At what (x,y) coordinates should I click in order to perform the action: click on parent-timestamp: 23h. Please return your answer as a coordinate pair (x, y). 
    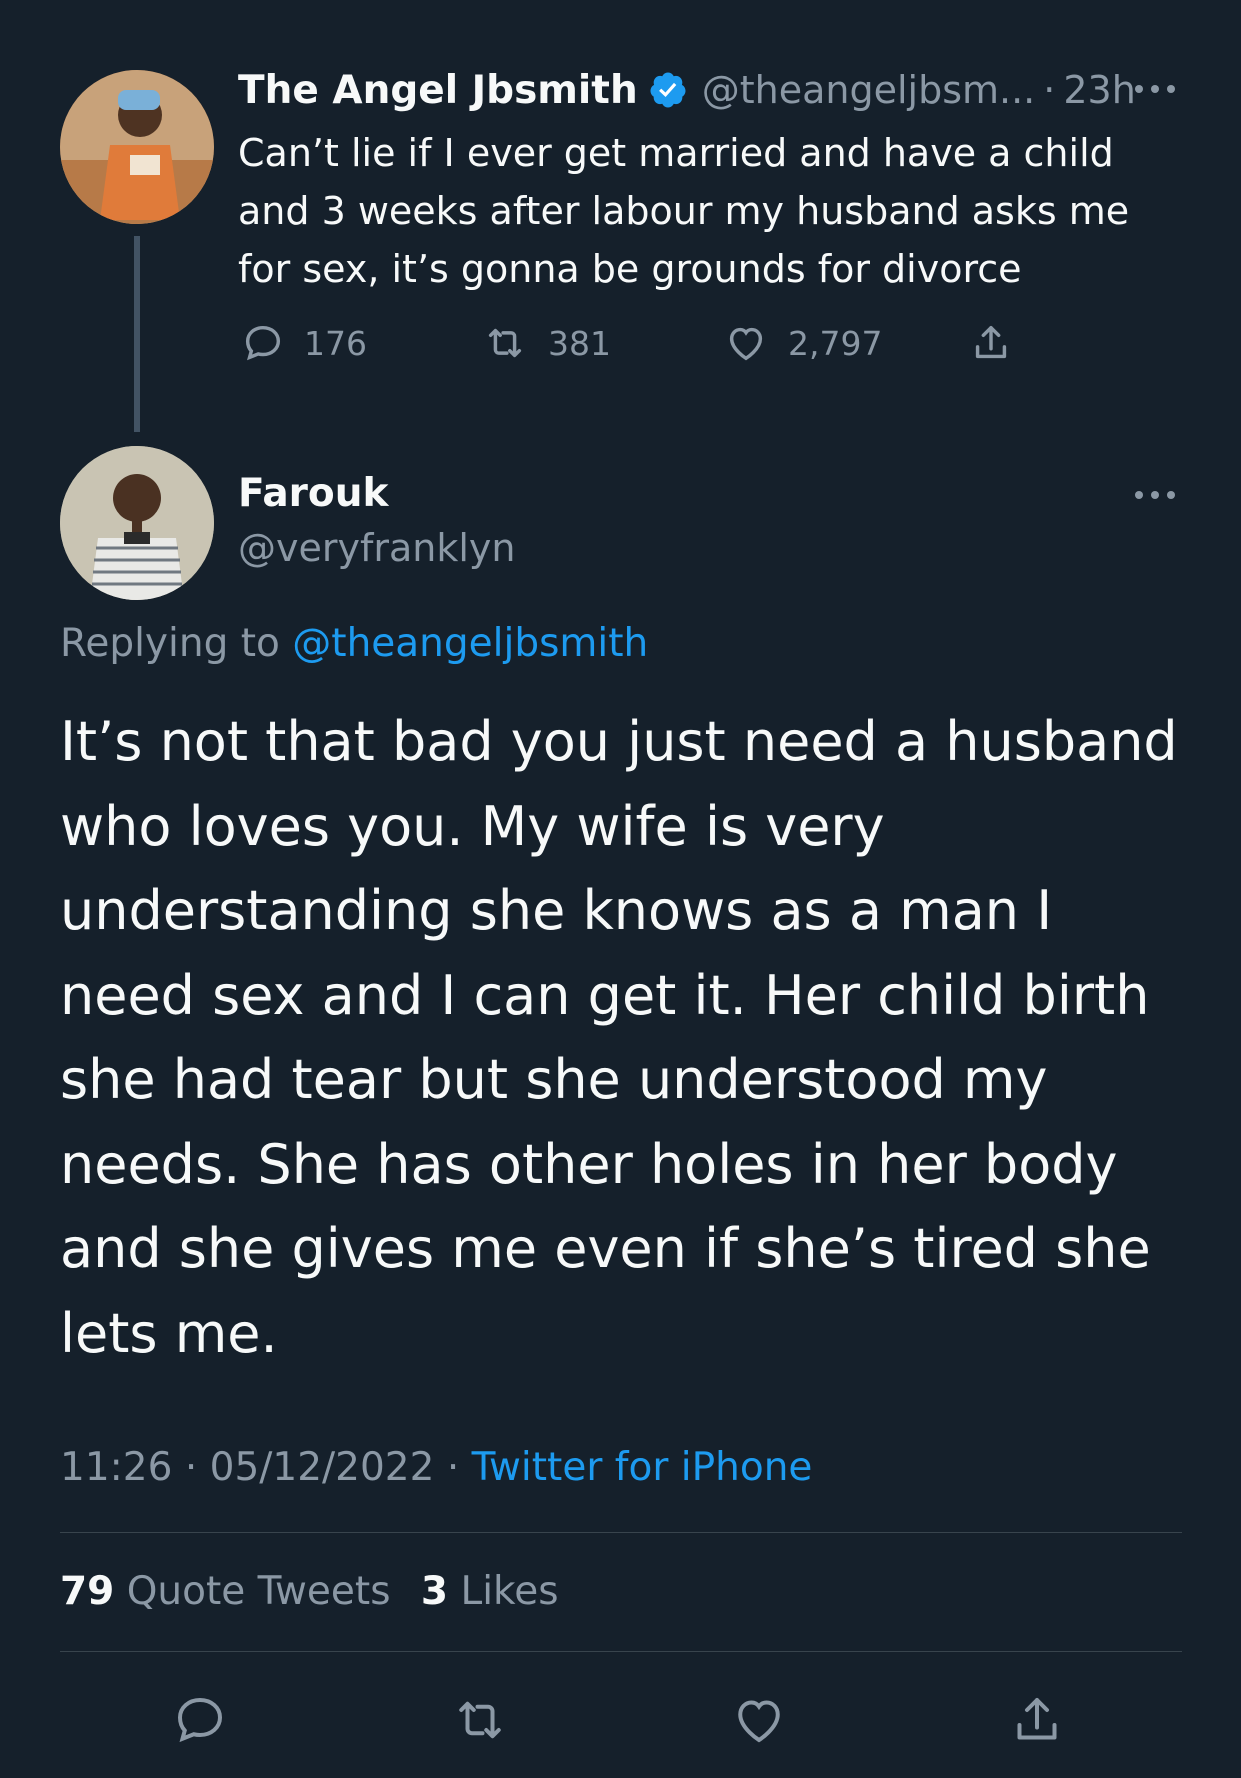
    Looking at the image, I should click on (1099, 90).